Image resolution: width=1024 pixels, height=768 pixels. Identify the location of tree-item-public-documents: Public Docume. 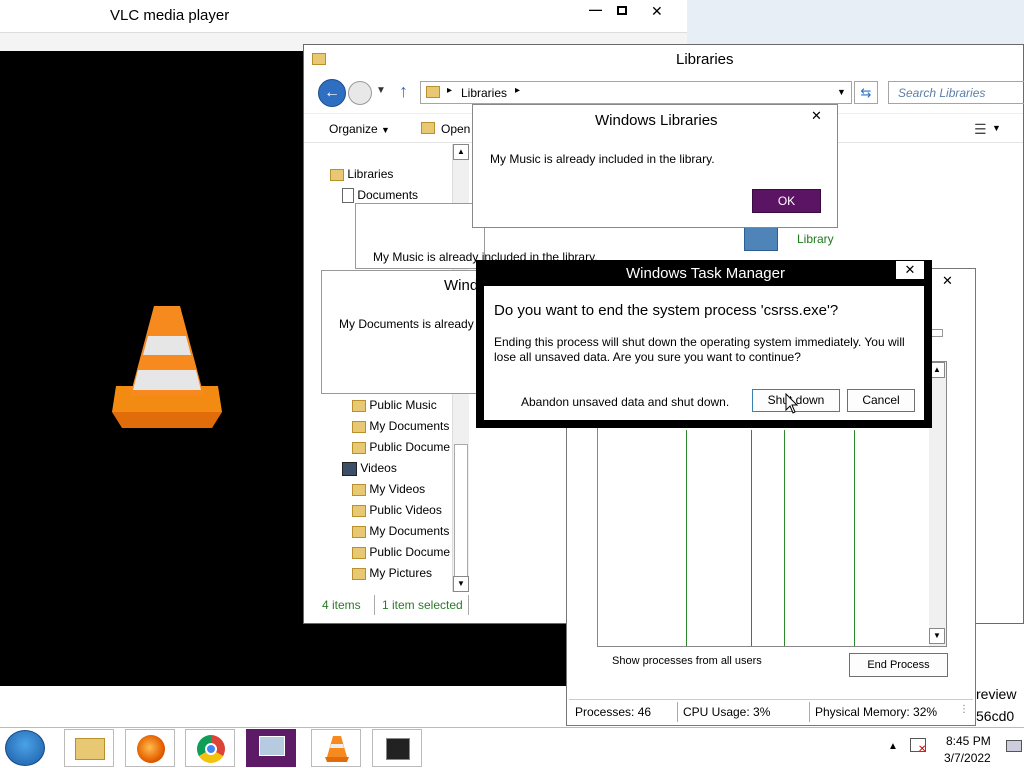
(401, 447).